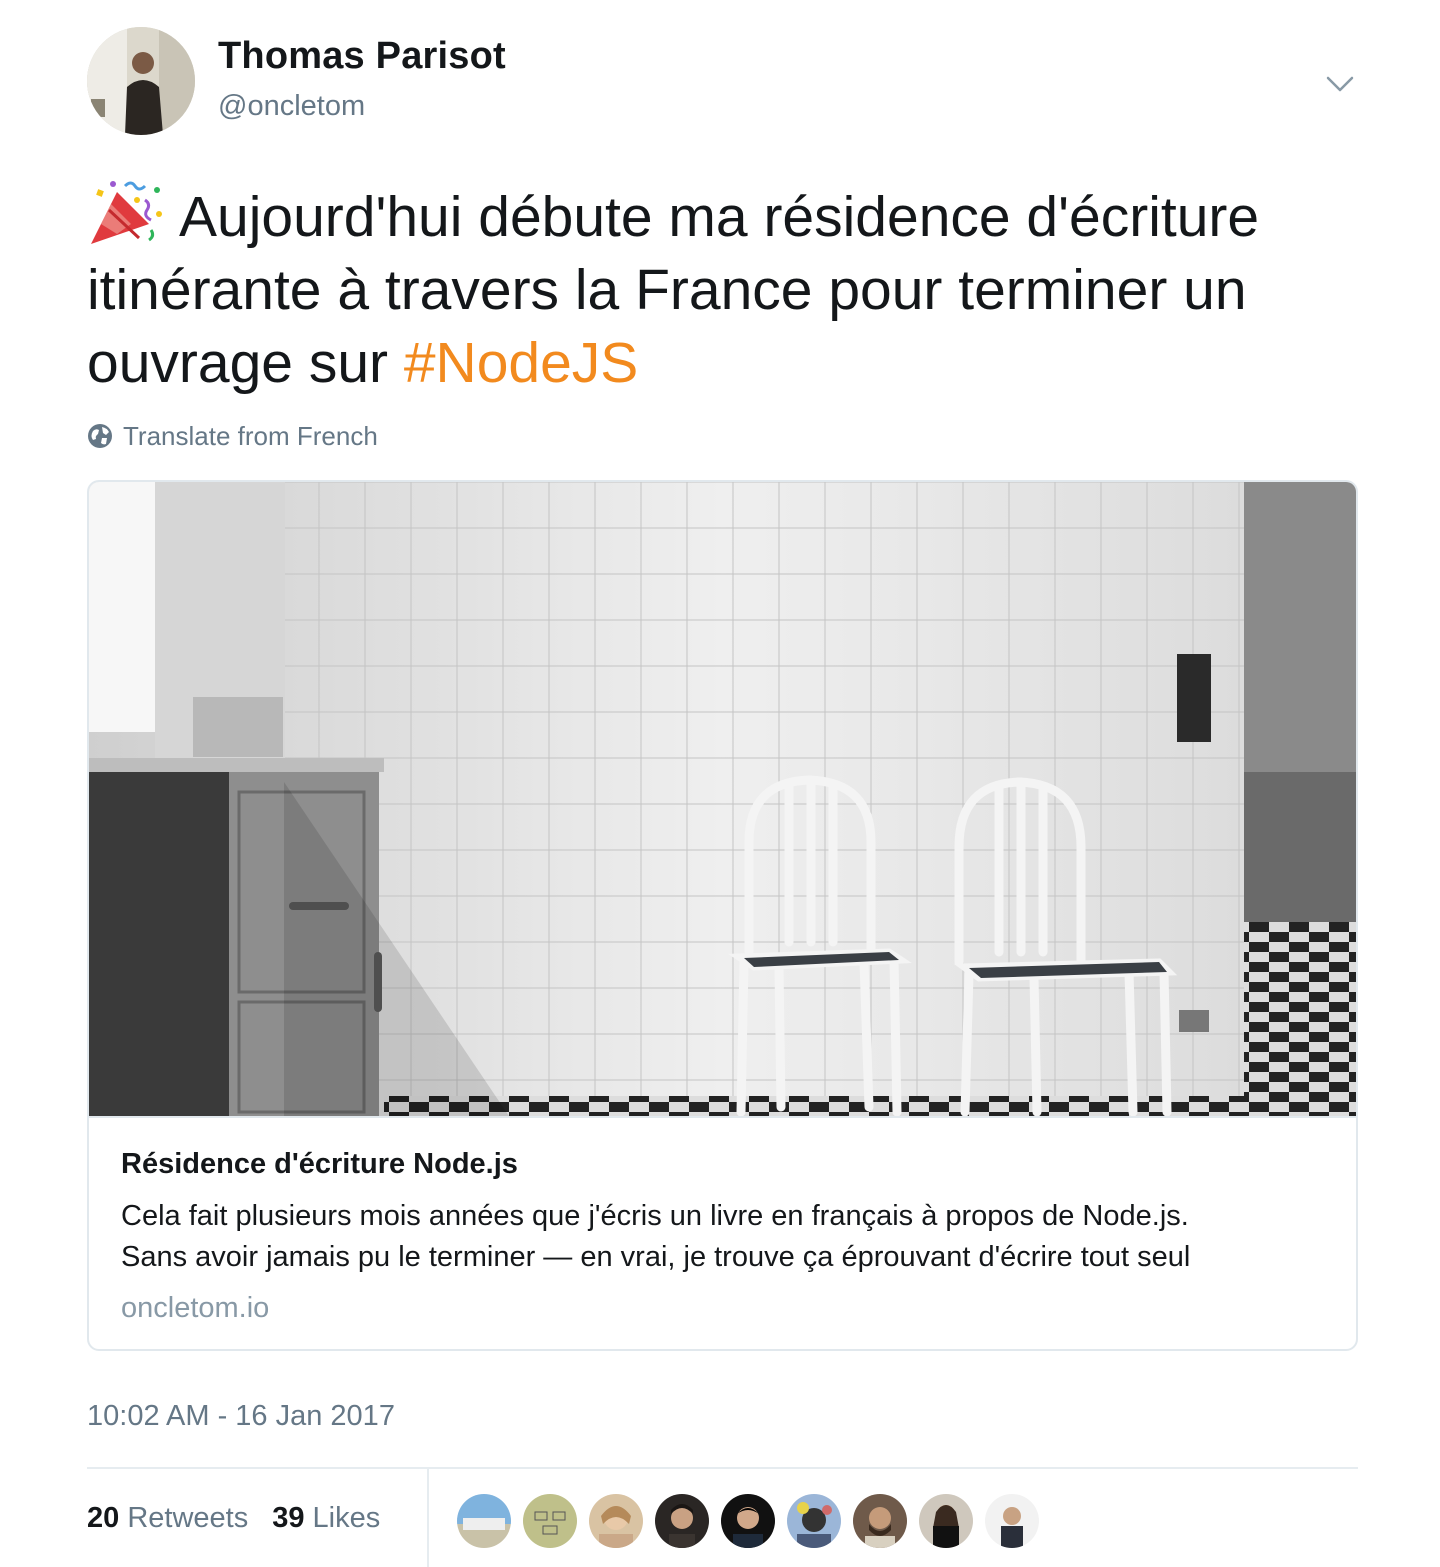  What do you see at coordinates (288, 1518) in the screenshot?
I see `likes-count: 39` at bounding box center [288, 1518].